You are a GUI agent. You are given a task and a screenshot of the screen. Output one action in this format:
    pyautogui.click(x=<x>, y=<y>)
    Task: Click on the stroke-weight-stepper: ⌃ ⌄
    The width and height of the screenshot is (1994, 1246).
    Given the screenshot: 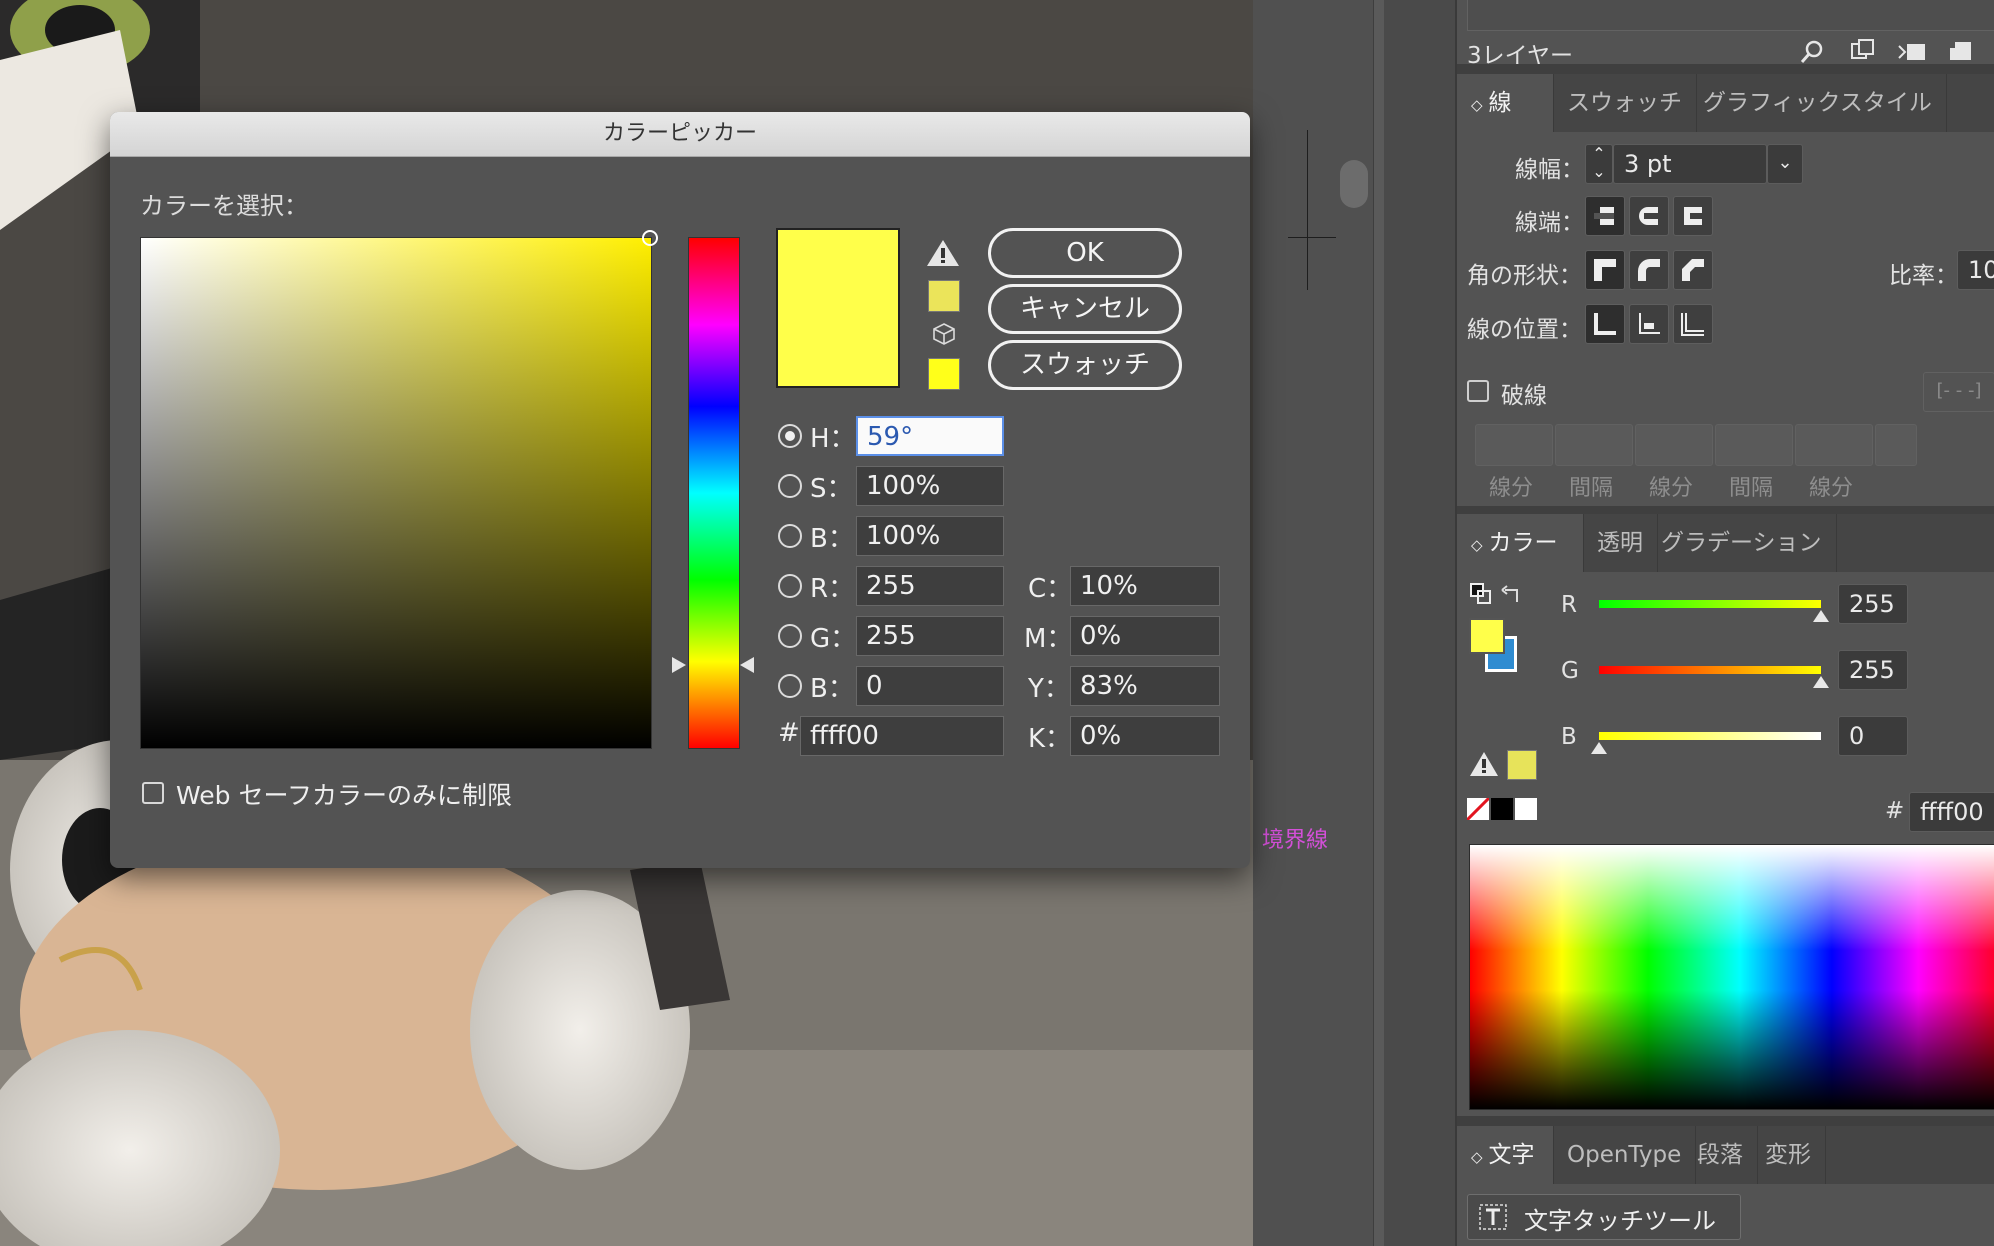 What is the action you would take?
    pyautogui.click(x=1599, y=164)
    